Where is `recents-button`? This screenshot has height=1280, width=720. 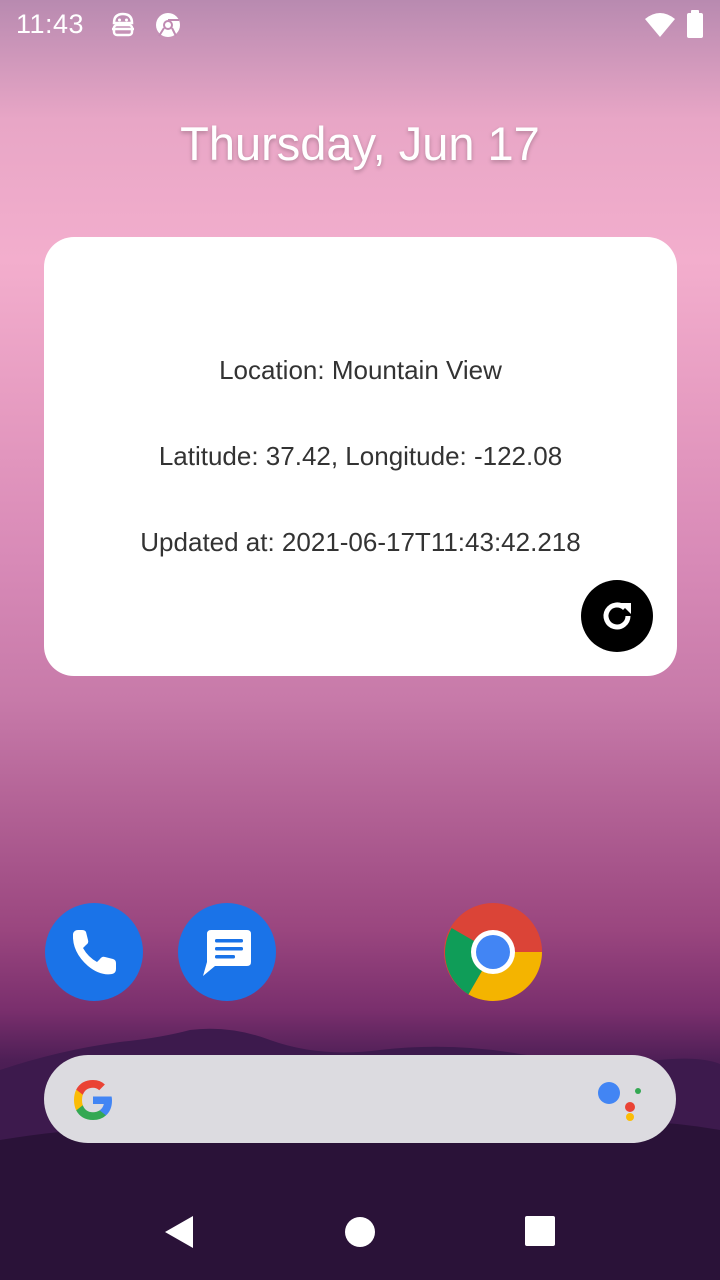
recents-button is located at coordinates (540, 1233).